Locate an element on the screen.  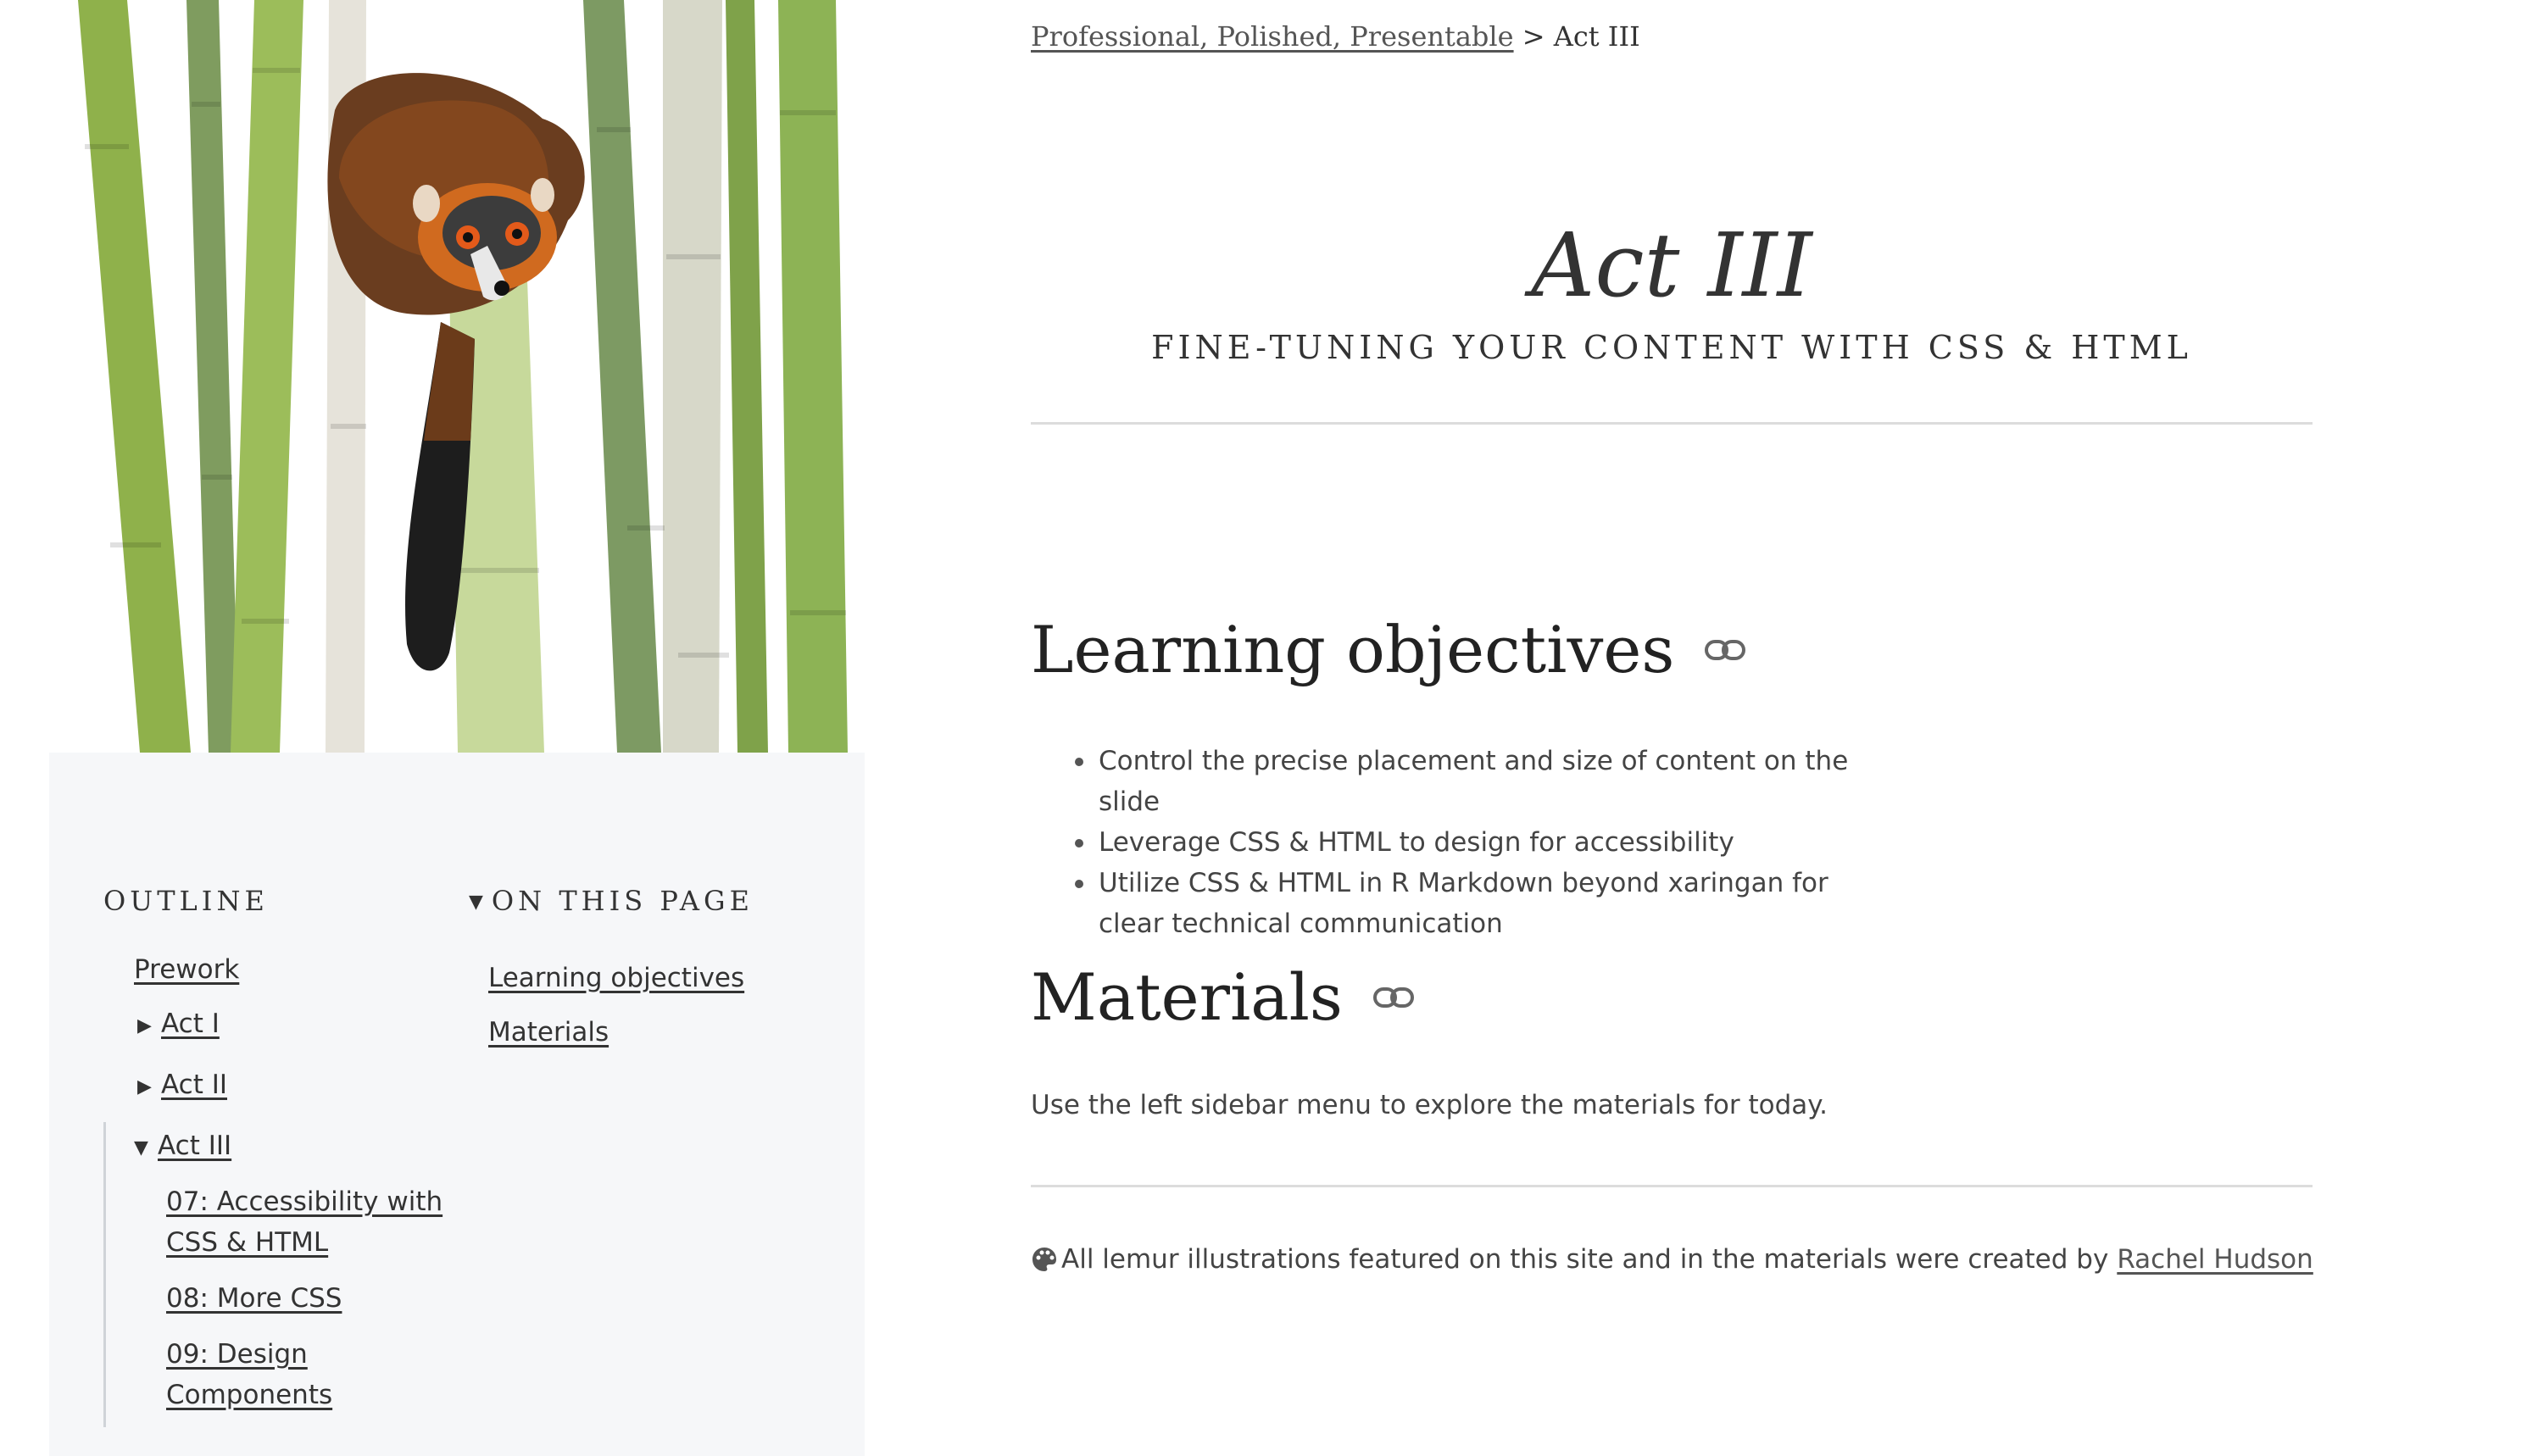
outline-link-09-line1: 09: Design is located at coordinates (237, 1354).